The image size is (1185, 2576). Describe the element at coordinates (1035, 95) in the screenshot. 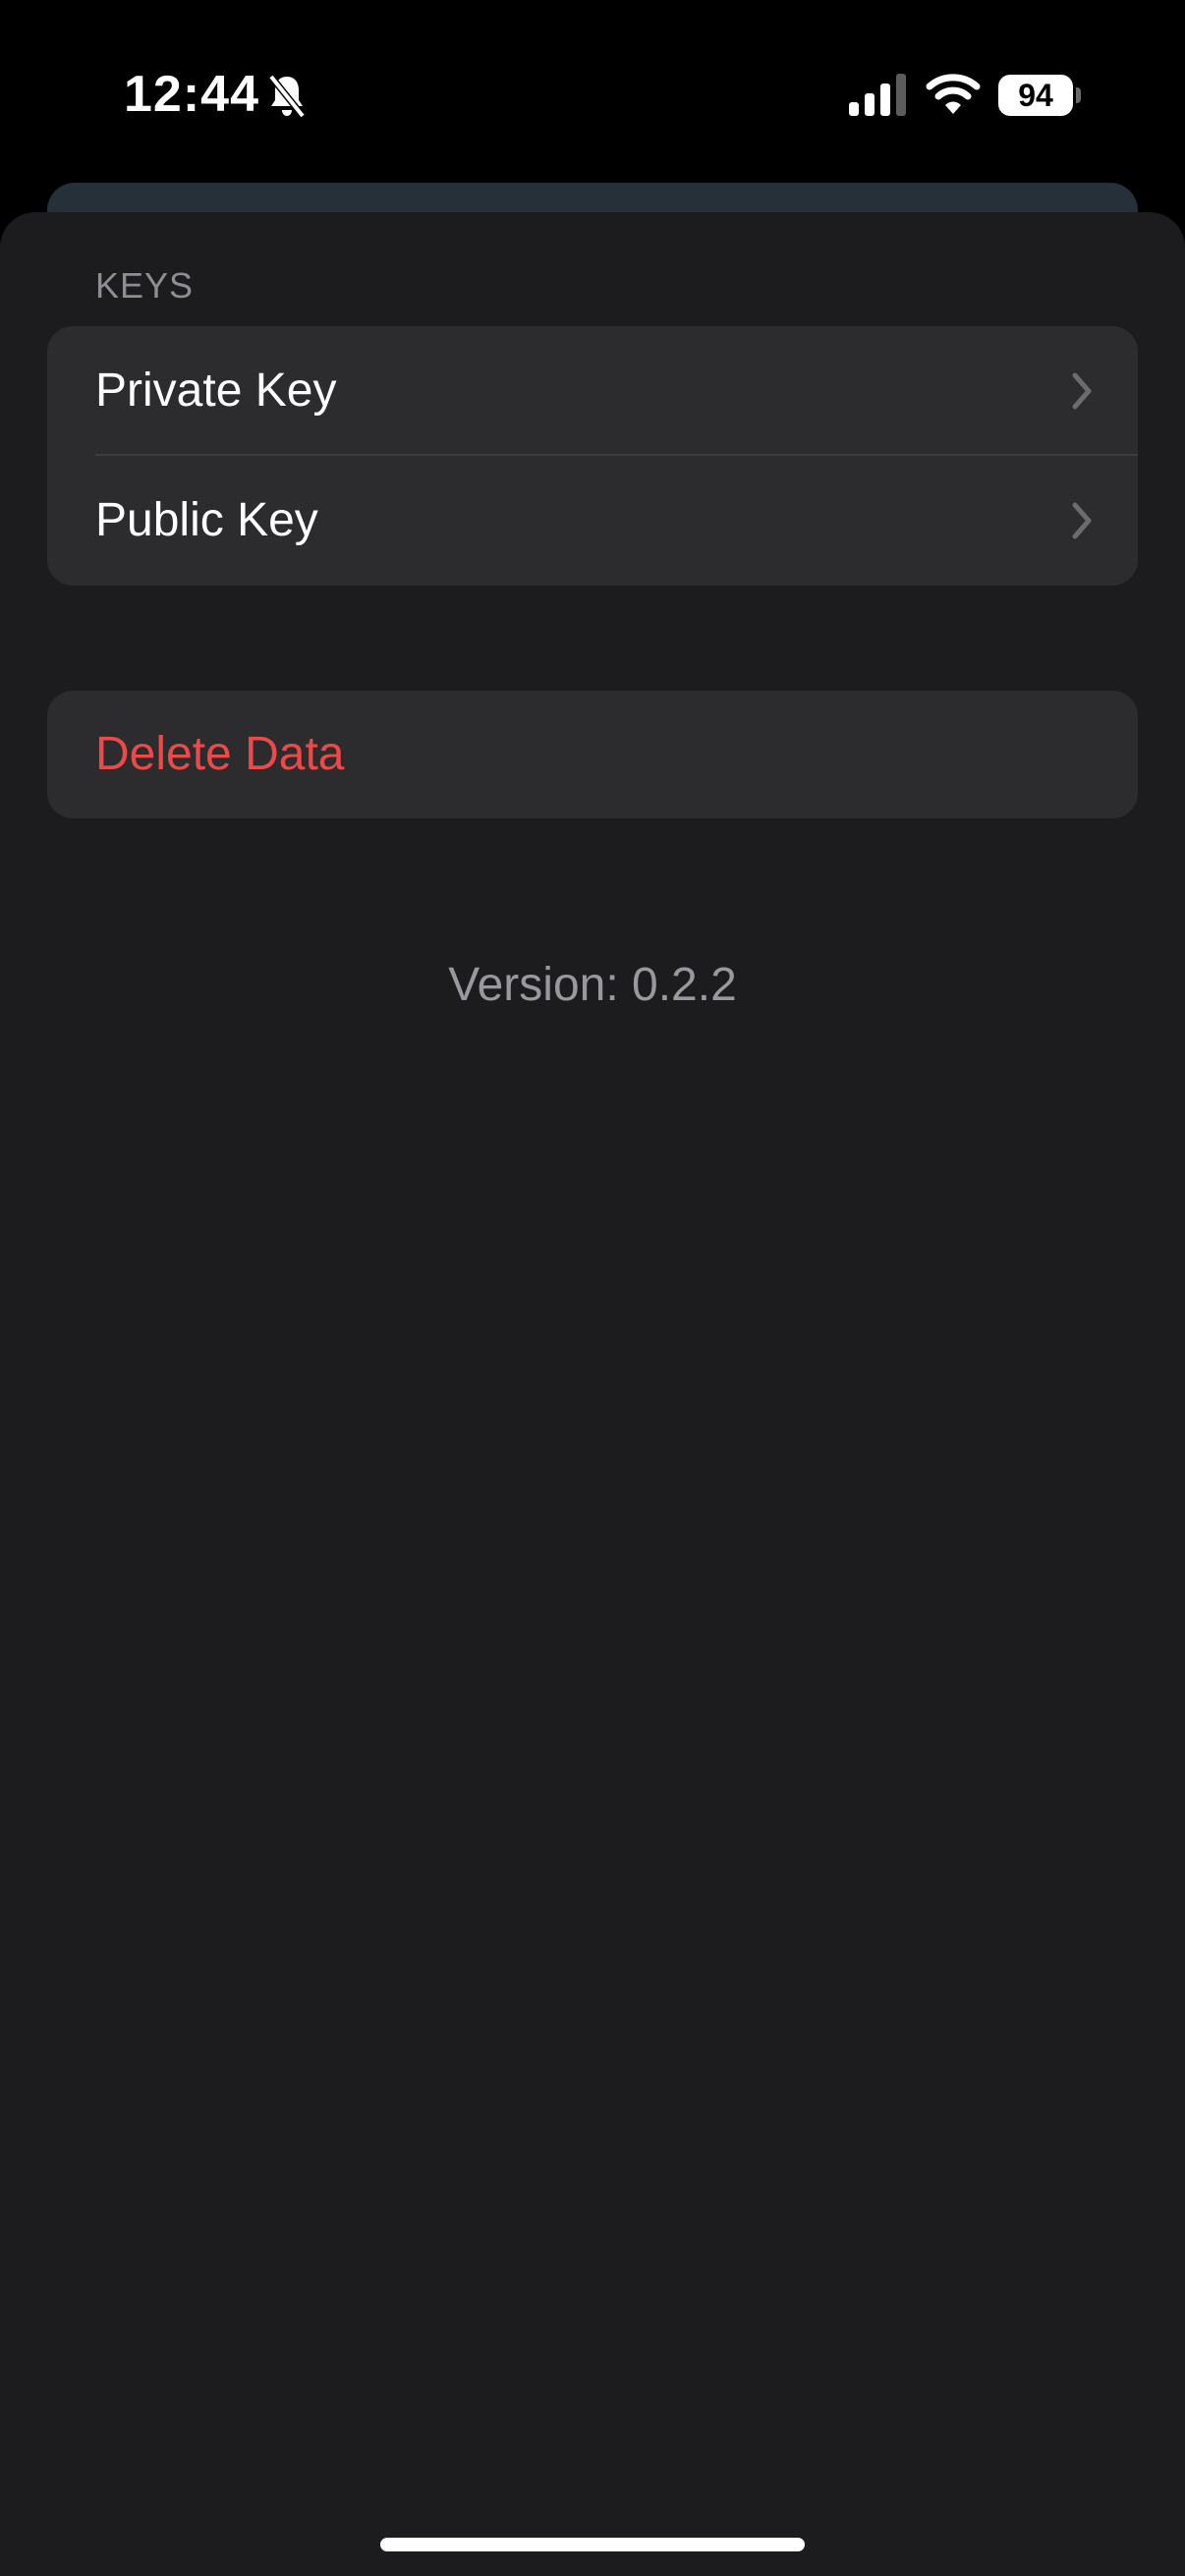

I see `battery-level: 94` at that location.